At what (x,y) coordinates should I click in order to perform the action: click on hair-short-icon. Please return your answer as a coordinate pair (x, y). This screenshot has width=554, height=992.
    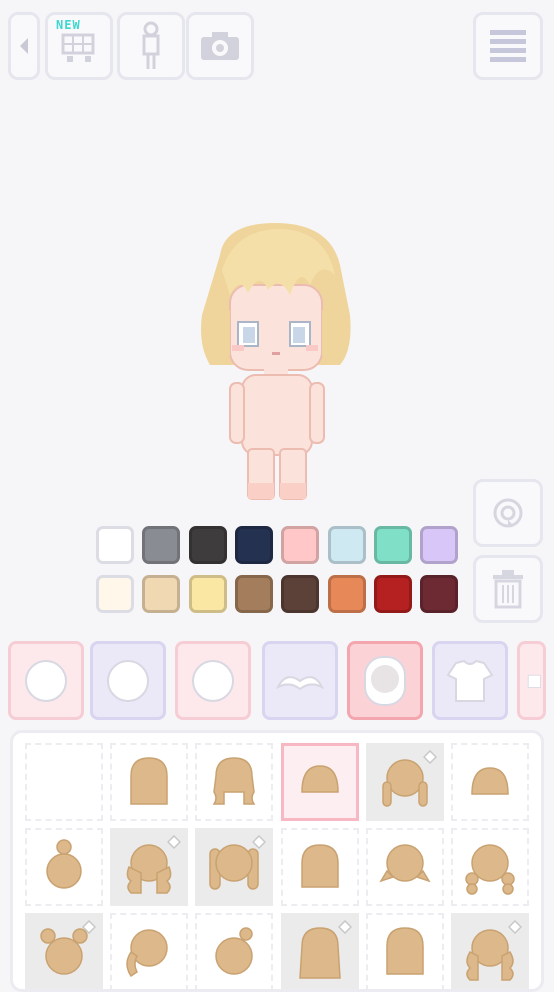
    Looking at the image, I should click on (320, 779).